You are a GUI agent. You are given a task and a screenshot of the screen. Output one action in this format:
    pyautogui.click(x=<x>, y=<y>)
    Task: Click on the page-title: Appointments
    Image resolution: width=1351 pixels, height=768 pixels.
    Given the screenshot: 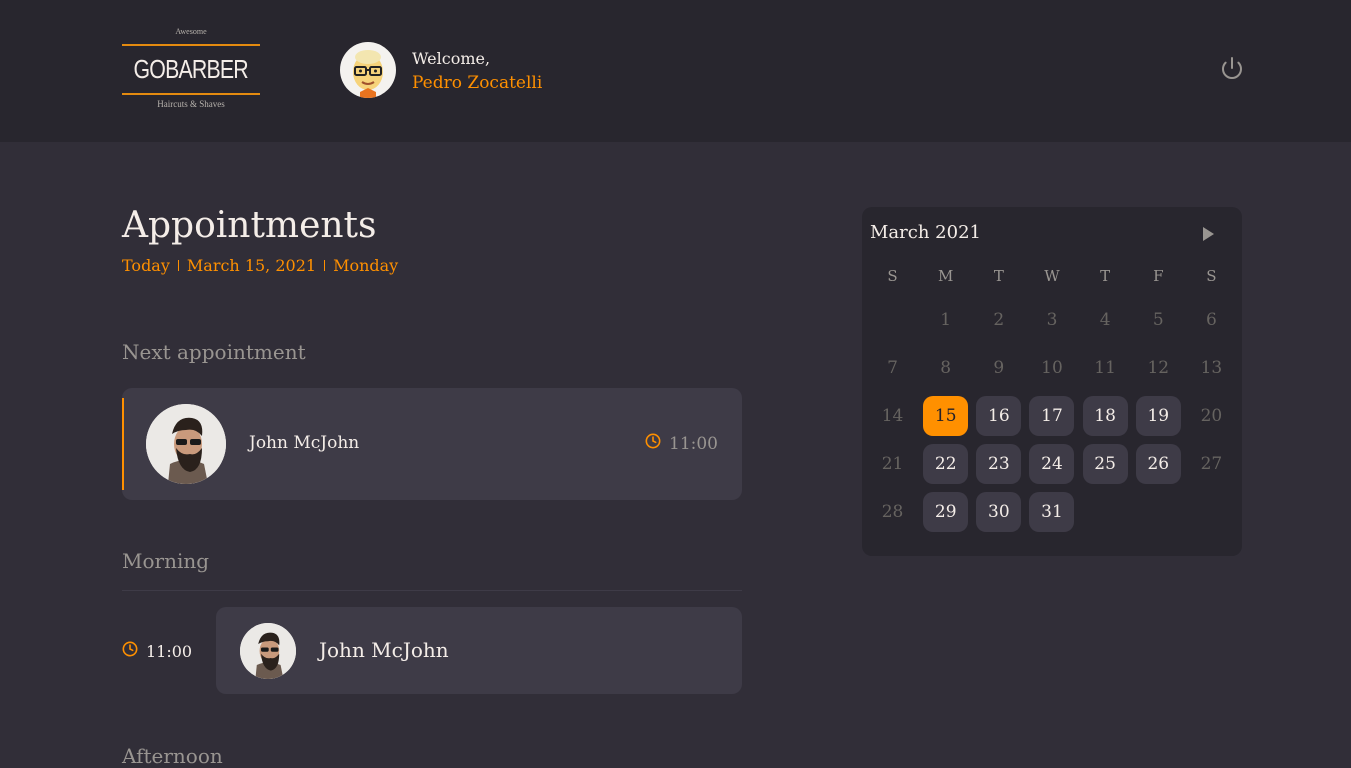 What is the action you would take?
    pyautogui.click(x=249, y=225)
    